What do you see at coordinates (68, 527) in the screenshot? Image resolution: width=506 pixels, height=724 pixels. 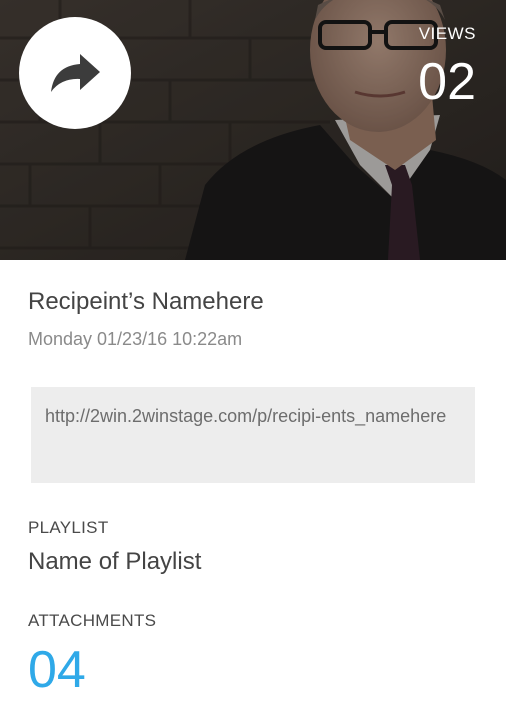 I see `playlist-label: PLAYLIST` at bounding box center [68, 527].